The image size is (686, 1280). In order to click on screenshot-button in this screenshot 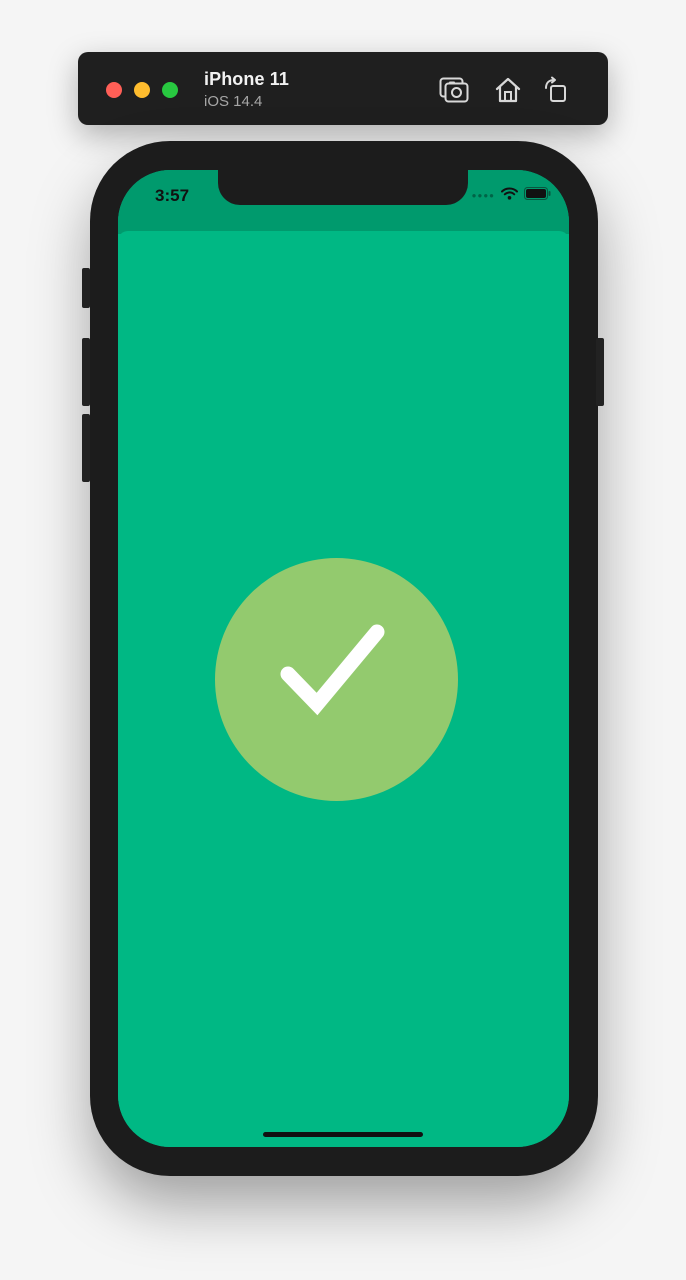, I will do `click(454, 90)`.